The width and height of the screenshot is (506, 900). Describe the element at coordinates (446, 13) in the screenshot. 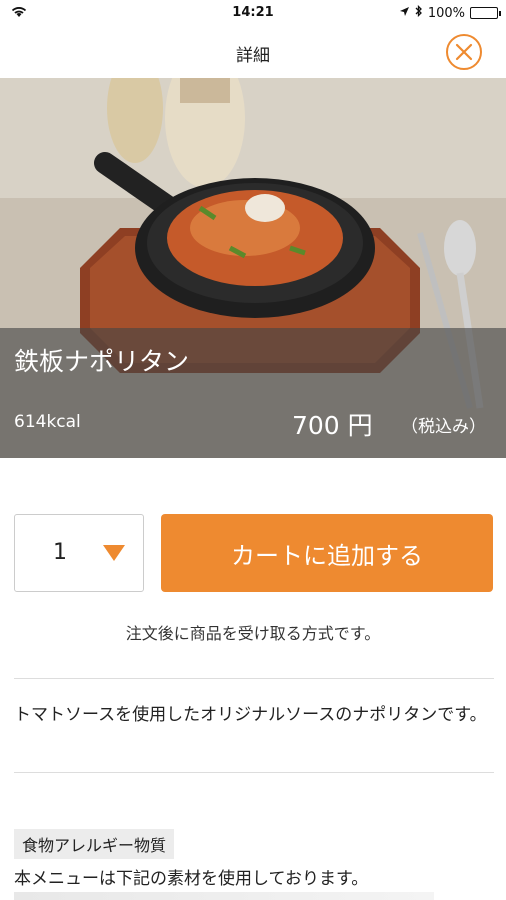

I see `battery-percent: 100%` at that location.